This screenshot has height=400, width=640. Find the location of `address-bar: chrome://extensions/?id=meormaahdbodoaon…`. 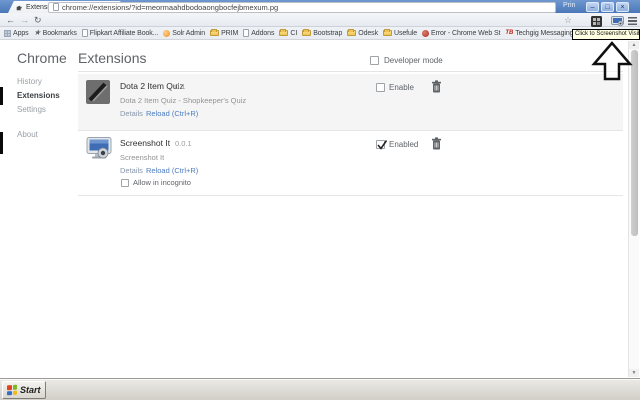

address-bar: chrome://extensions/?id=meormaahdbodoaon… is located at coordinates (302, 7).